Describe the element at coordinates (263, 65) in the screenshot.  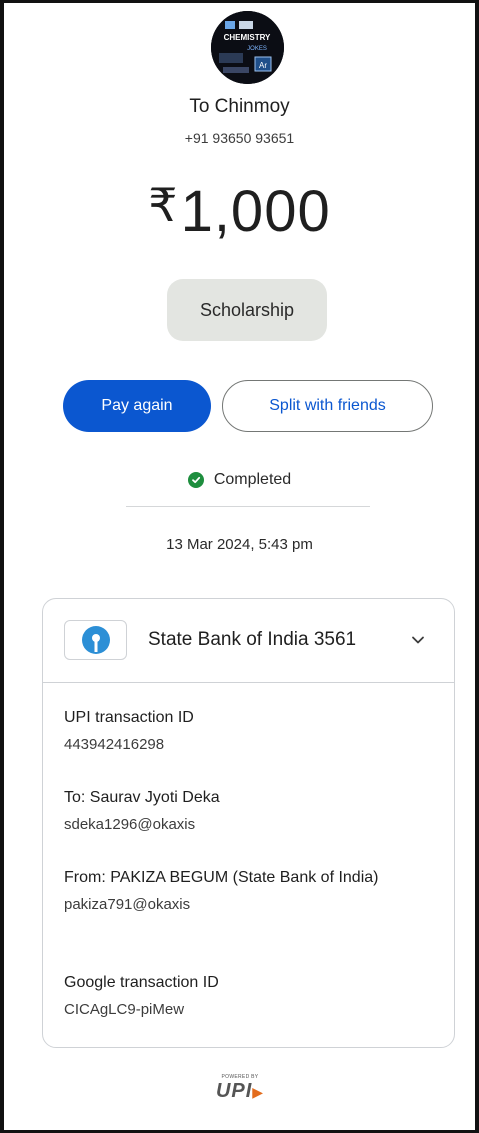
I see `avatar-word-ar: Ar` at that location.